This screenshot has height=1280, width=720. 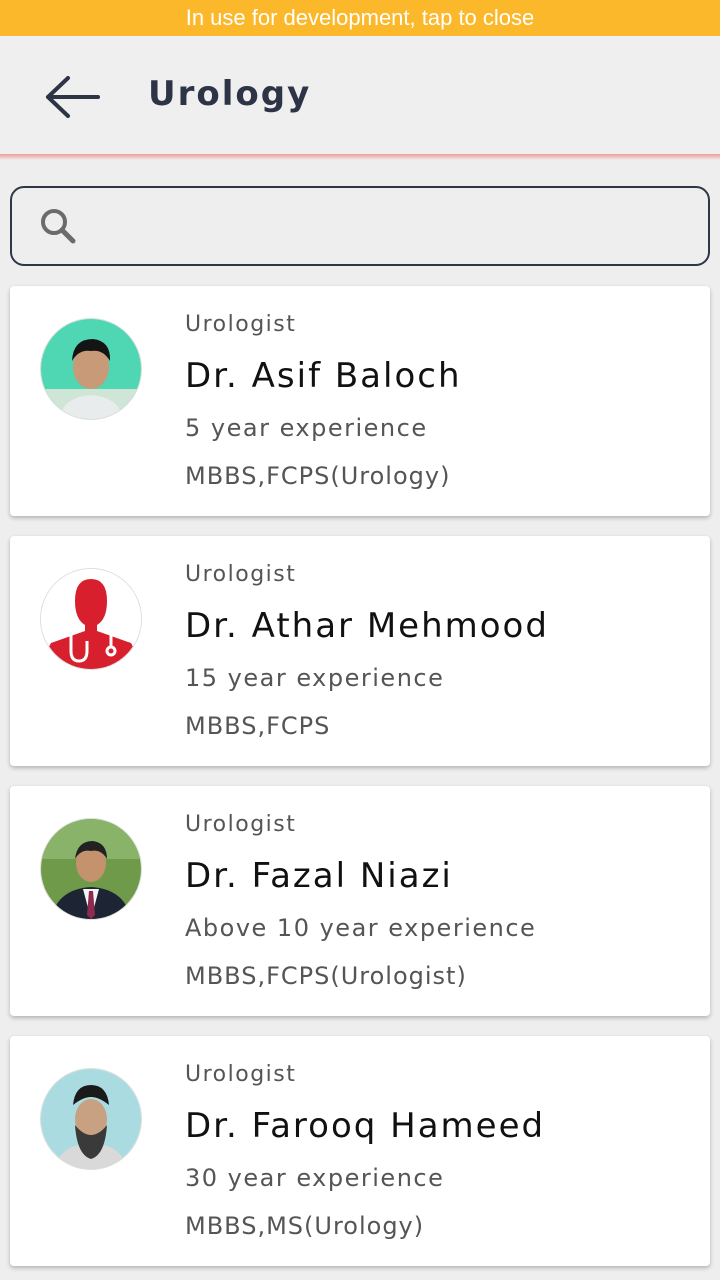 What do you see at coordinates (315, 678) in the screenshot?
I see `doctor-experience: 15 year experience` at bounding box center [315, 678].